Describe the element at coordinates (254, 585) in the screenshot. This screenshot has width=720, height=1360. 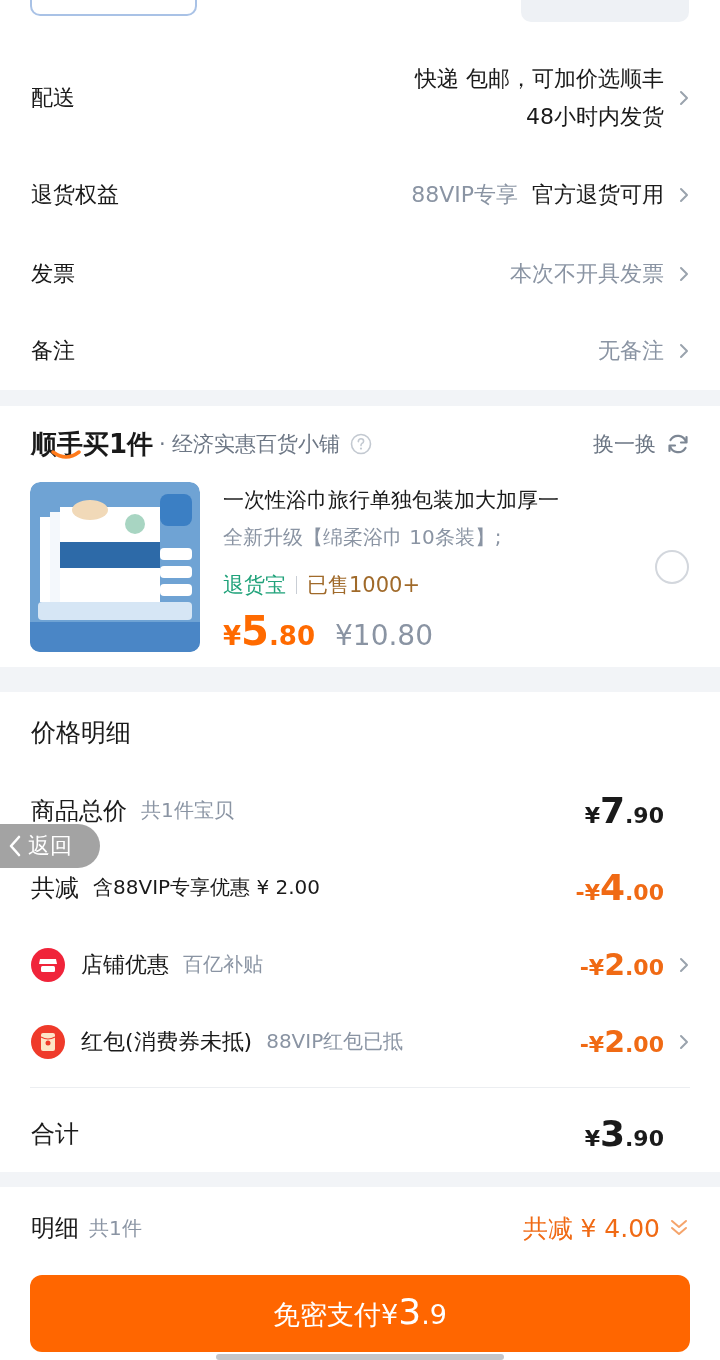
I see `guarantee-tag: 退货宝` at that location.